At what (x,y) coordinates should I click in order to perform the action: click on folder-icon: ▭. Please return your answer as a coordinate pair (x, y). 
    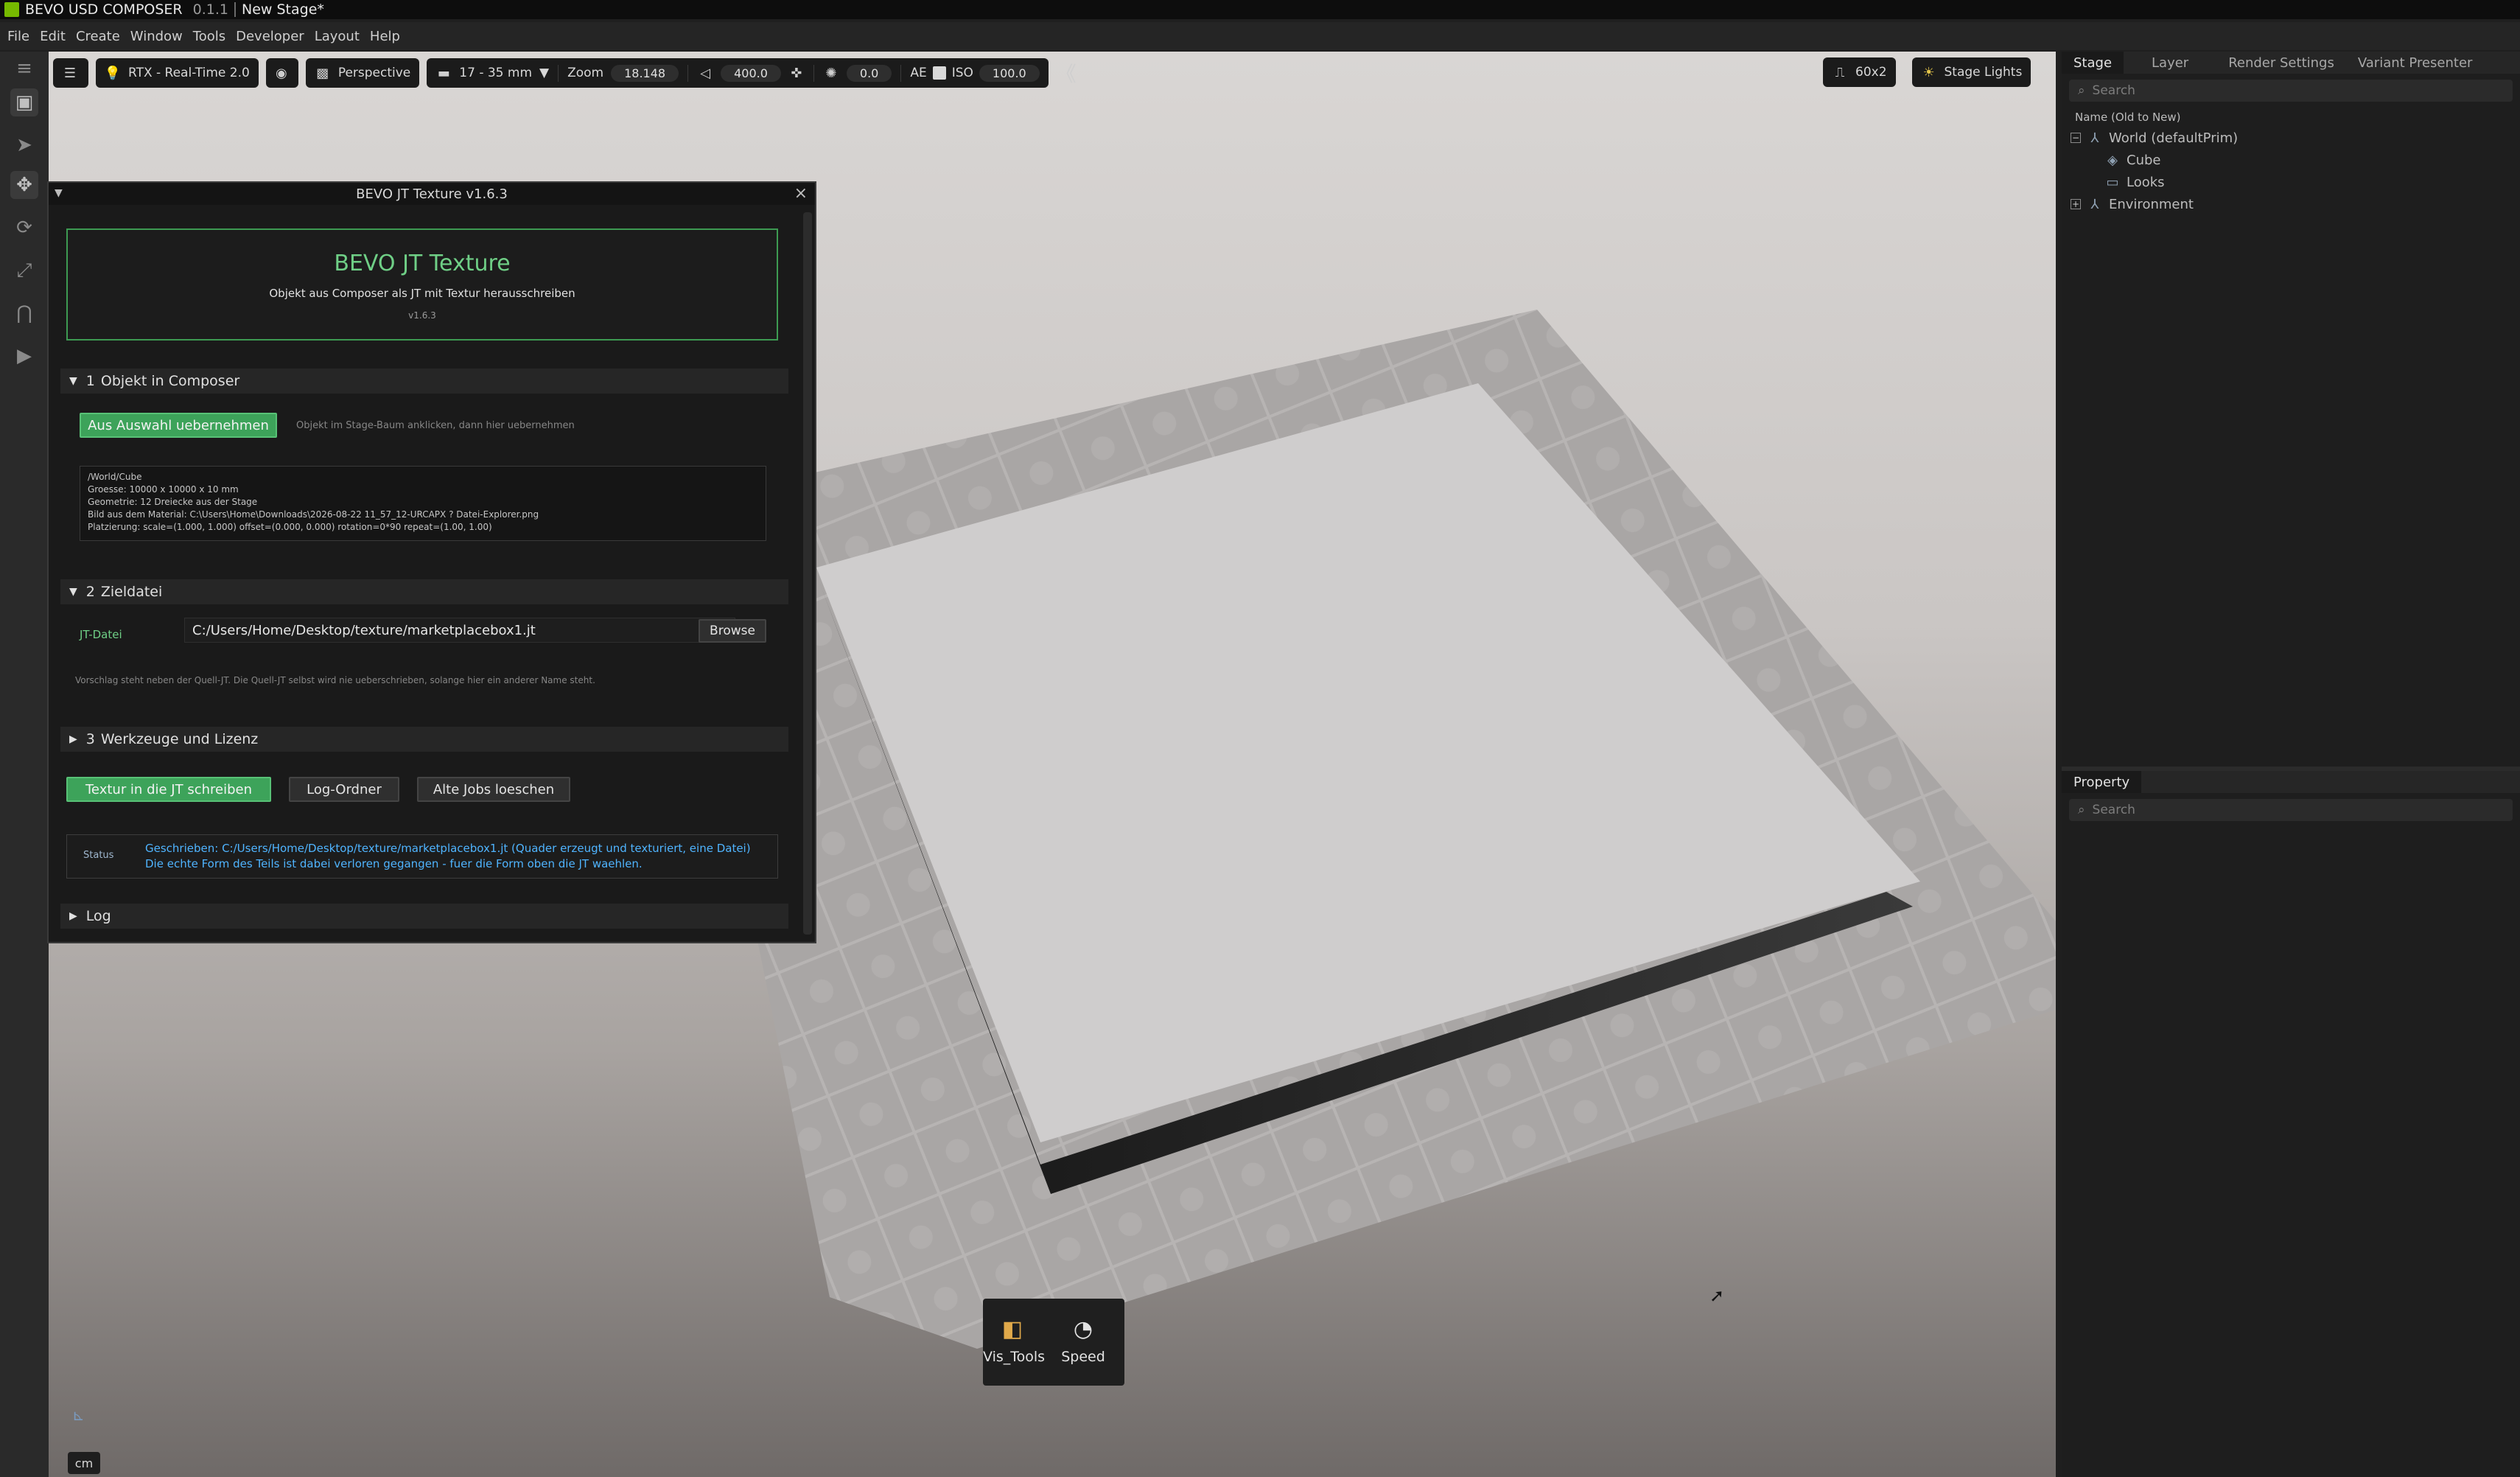
    Looking at the image, I should click on (2112, 182).